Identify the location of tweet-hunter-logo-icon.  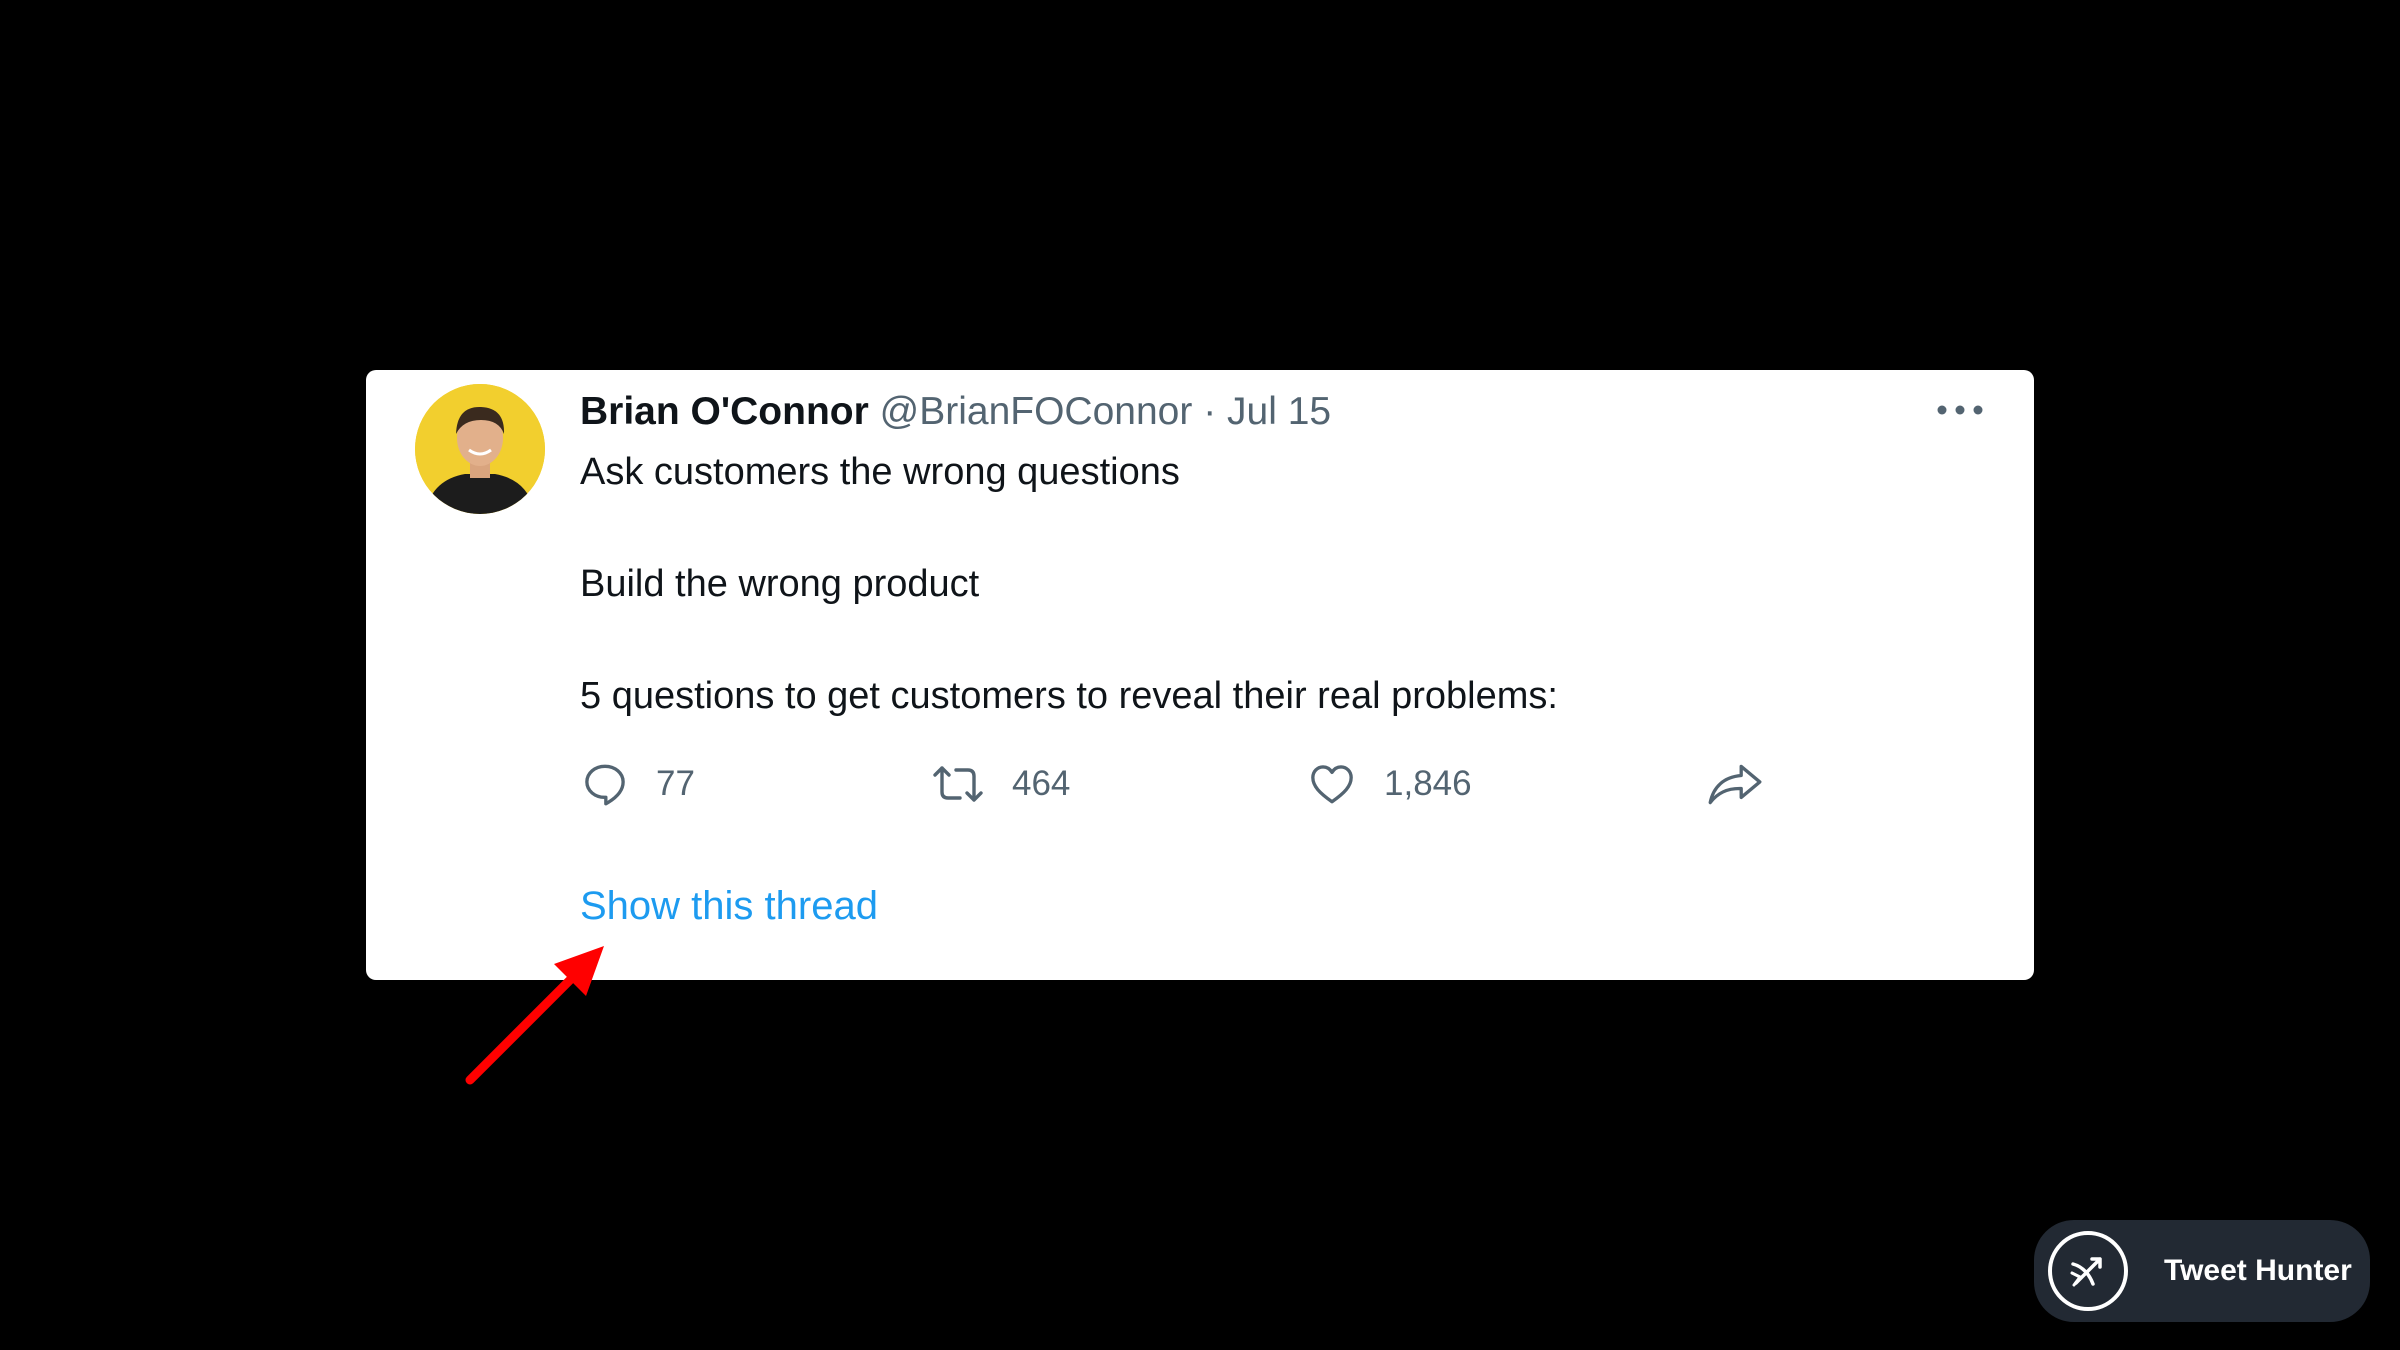
(2088, 1271).